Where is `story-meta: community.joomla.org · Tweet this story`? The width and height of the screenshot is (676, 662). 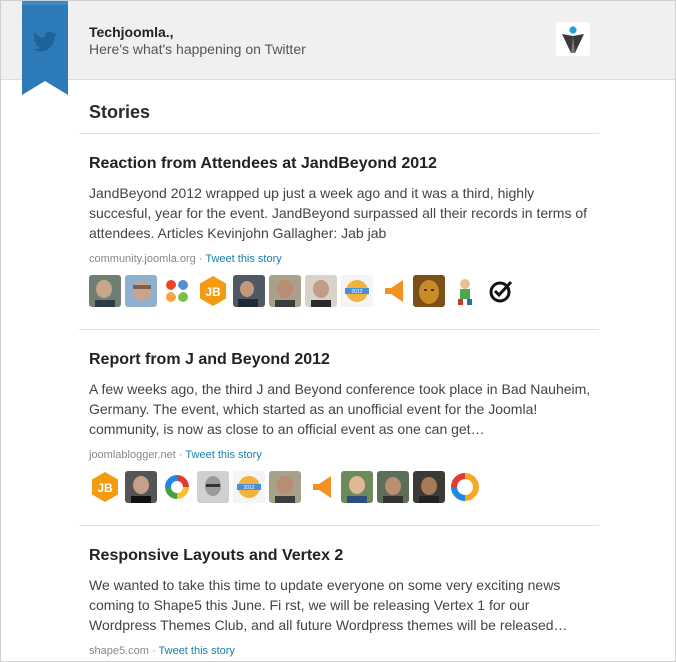 story-meta: community.joomla.org · Tweet this story is located at coordinates (344, 259).